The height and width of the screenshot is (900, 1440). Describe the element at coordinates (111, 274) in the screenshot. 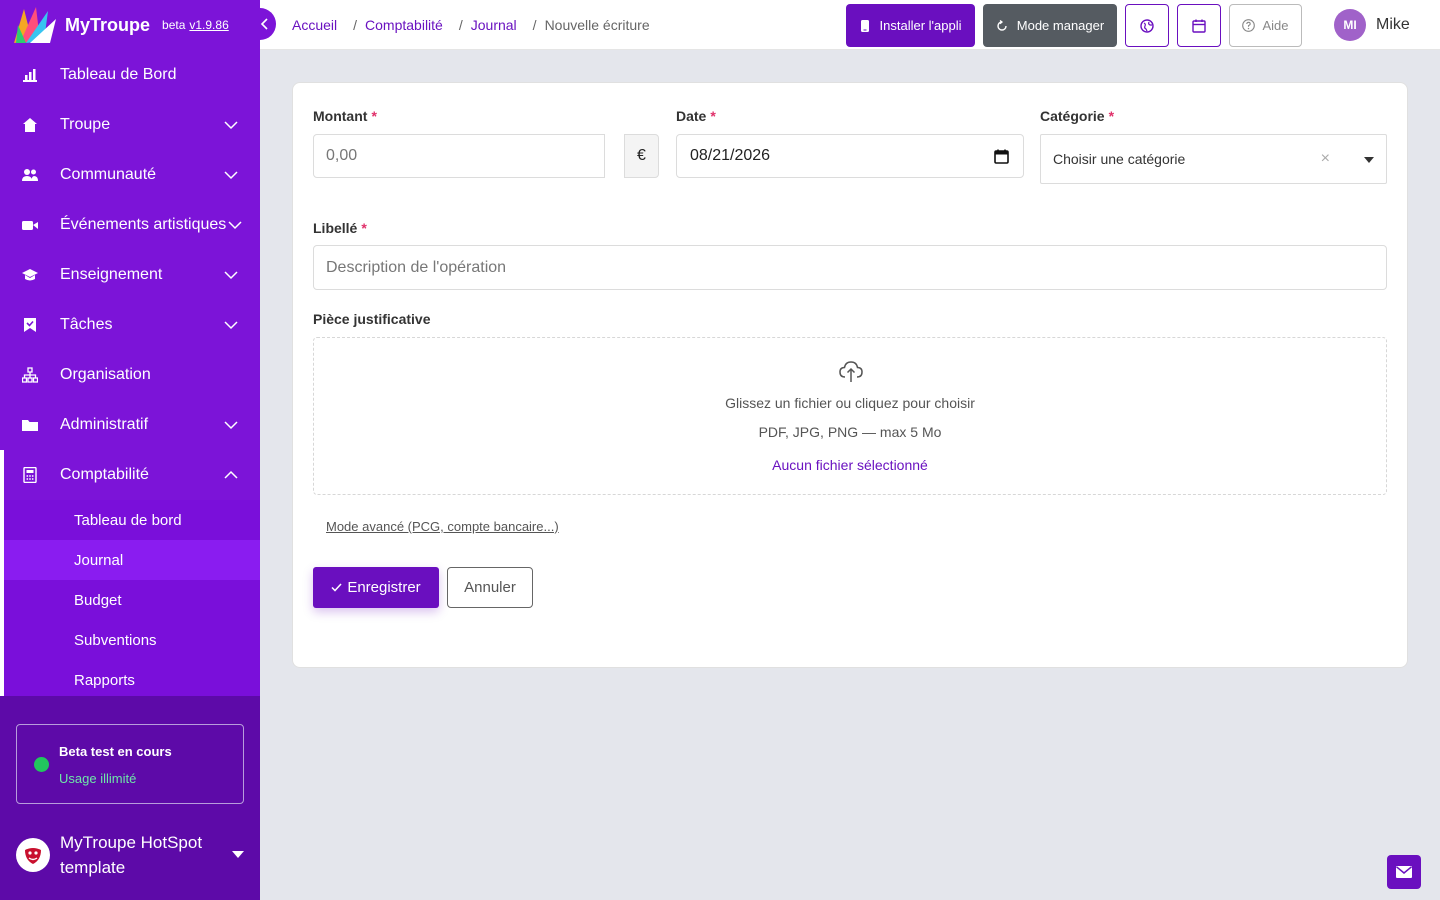

I see `sidebar-item-label: Enseignement` at that location.